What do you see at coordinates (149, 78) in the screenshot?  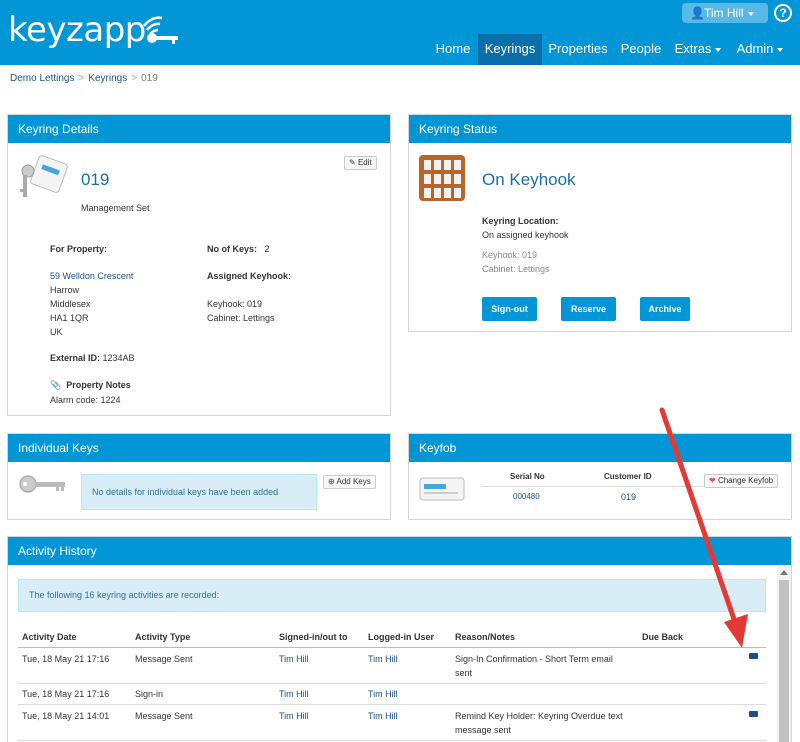 I see `breadcrumb-current: 019` at bounding box center [149, 78].